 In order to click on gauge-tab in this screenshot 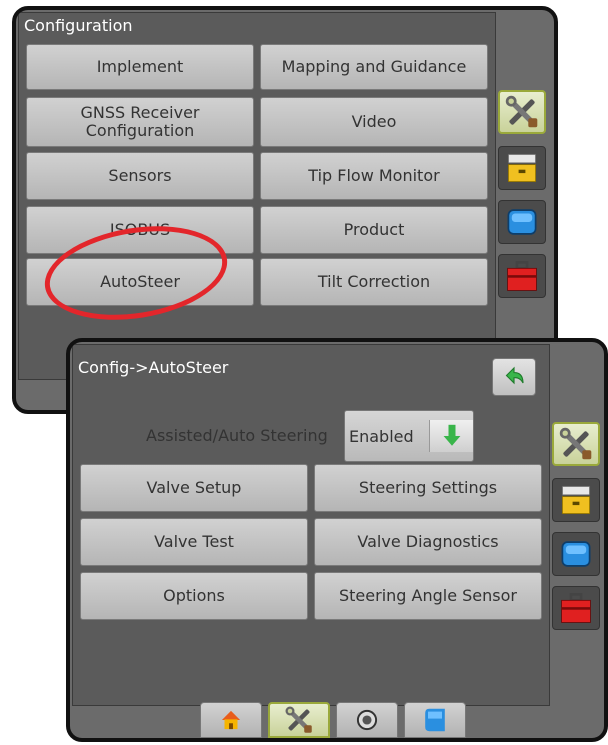, I will do `click(367, 720)`.